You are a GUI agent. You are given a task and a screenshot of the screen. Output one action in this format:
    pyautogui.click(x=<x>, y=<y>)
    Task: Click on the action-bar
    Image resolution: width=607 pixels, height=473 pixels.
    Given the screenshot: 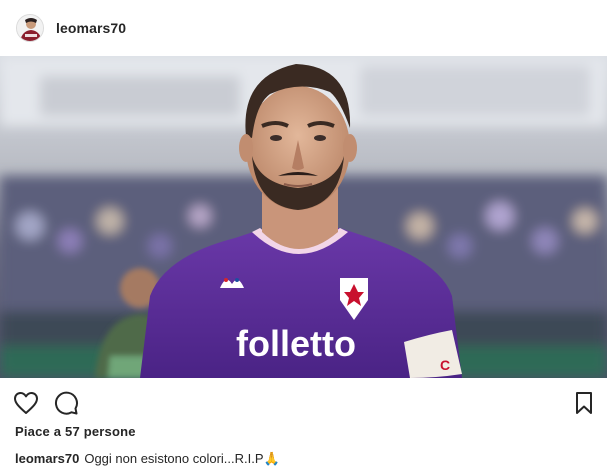 What is the action you would take?
    pyautogui.click(x=303, y=402)
    